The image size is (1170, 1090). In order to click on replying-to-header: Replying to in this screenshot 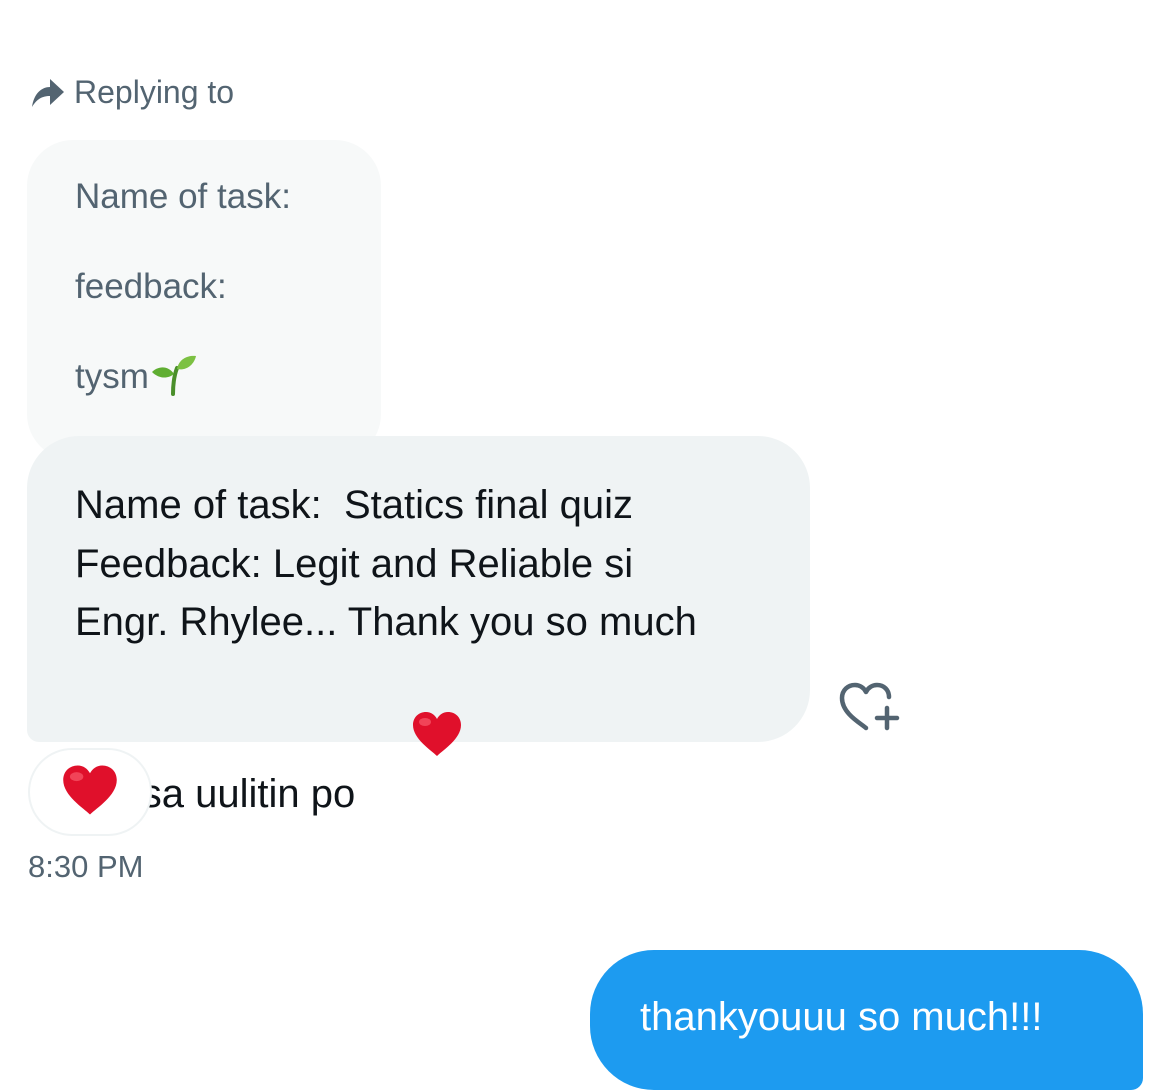, I will do `click(132, 92)`.